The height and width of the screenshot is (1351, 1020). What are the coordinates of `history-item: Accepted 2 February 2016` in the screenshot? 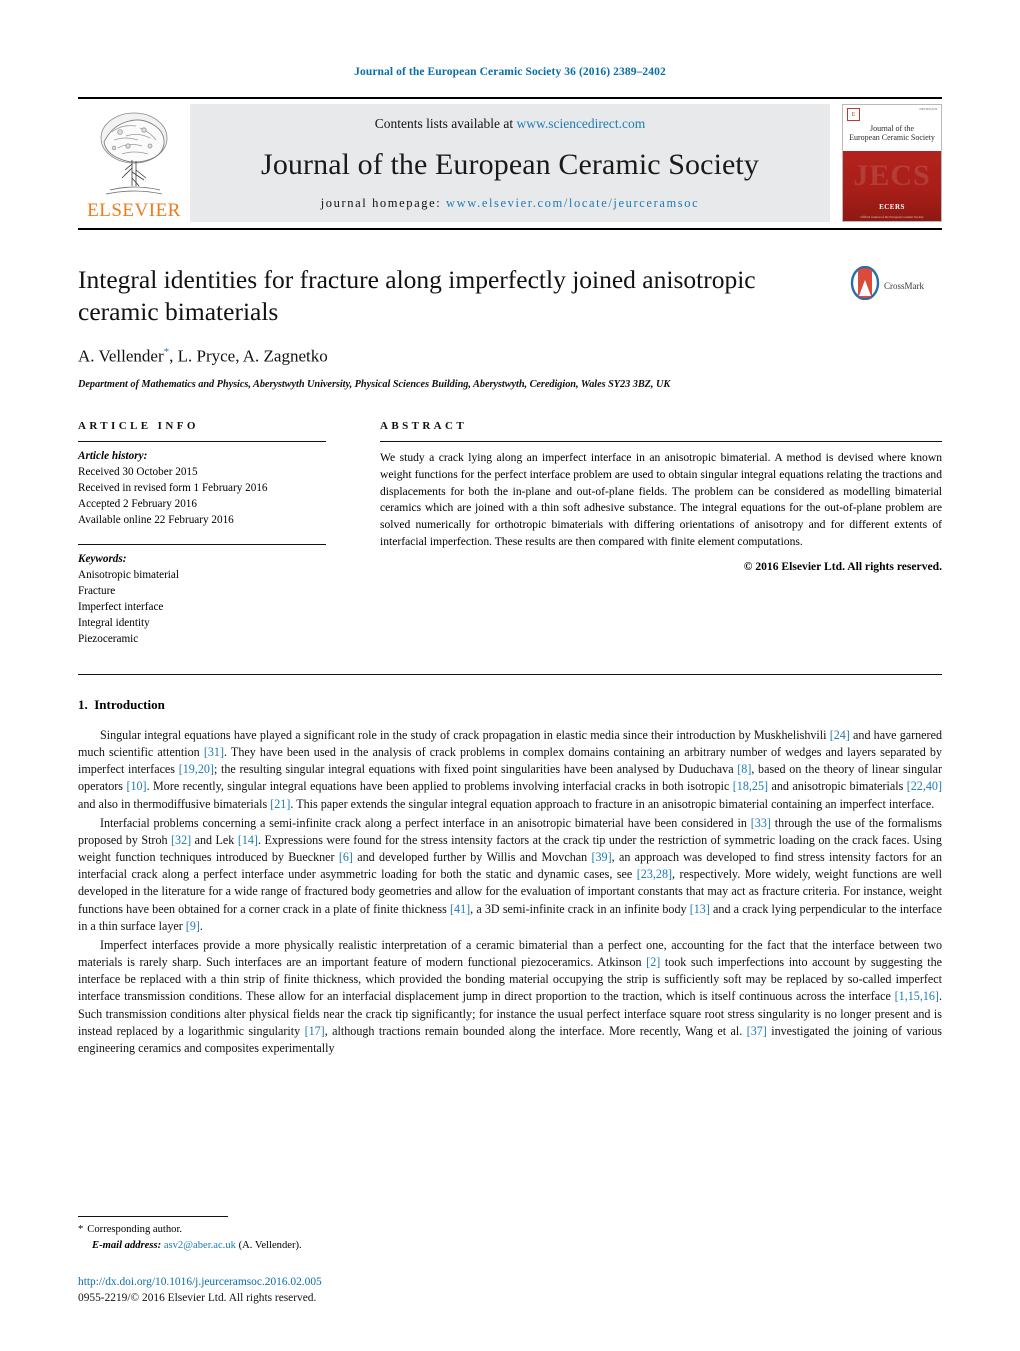 It's located at (137, 503).